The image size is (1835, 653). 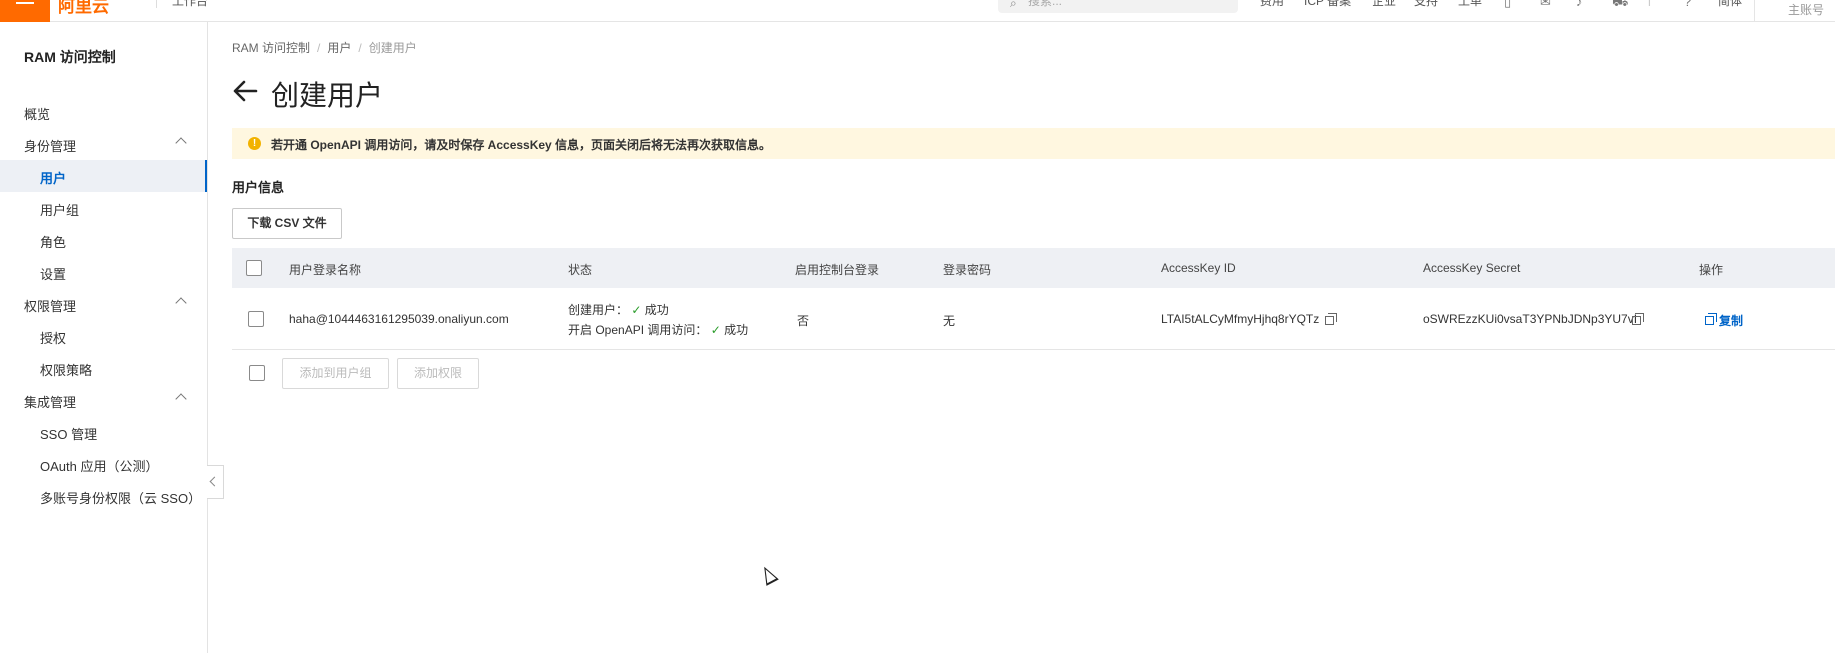 What do you see at coordinates (156, 4) in the screenshot?
I see `divider` at bounding box center [156, 4].